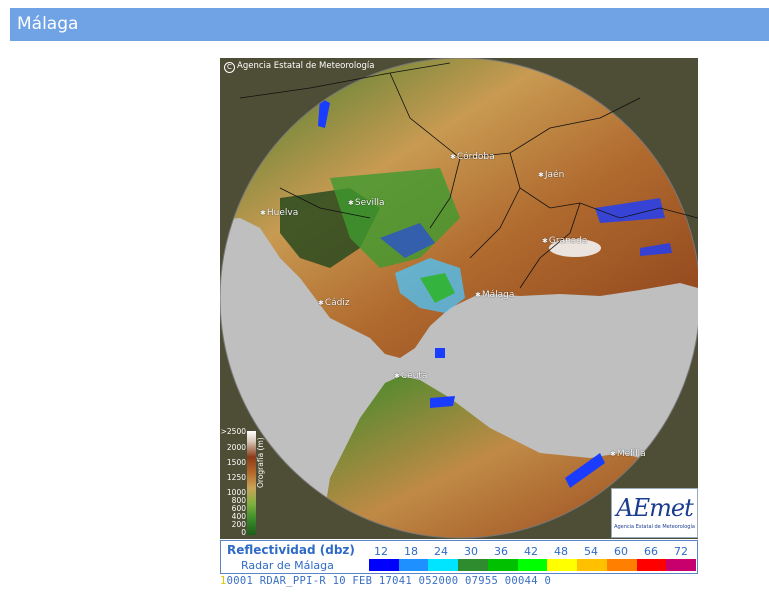 Image resolution: width=769 pixels, height=598 pixels. Describe the element at coordinates (260, 462) in the screenshot. I see `orography-title: Orografía (m)` at that location.